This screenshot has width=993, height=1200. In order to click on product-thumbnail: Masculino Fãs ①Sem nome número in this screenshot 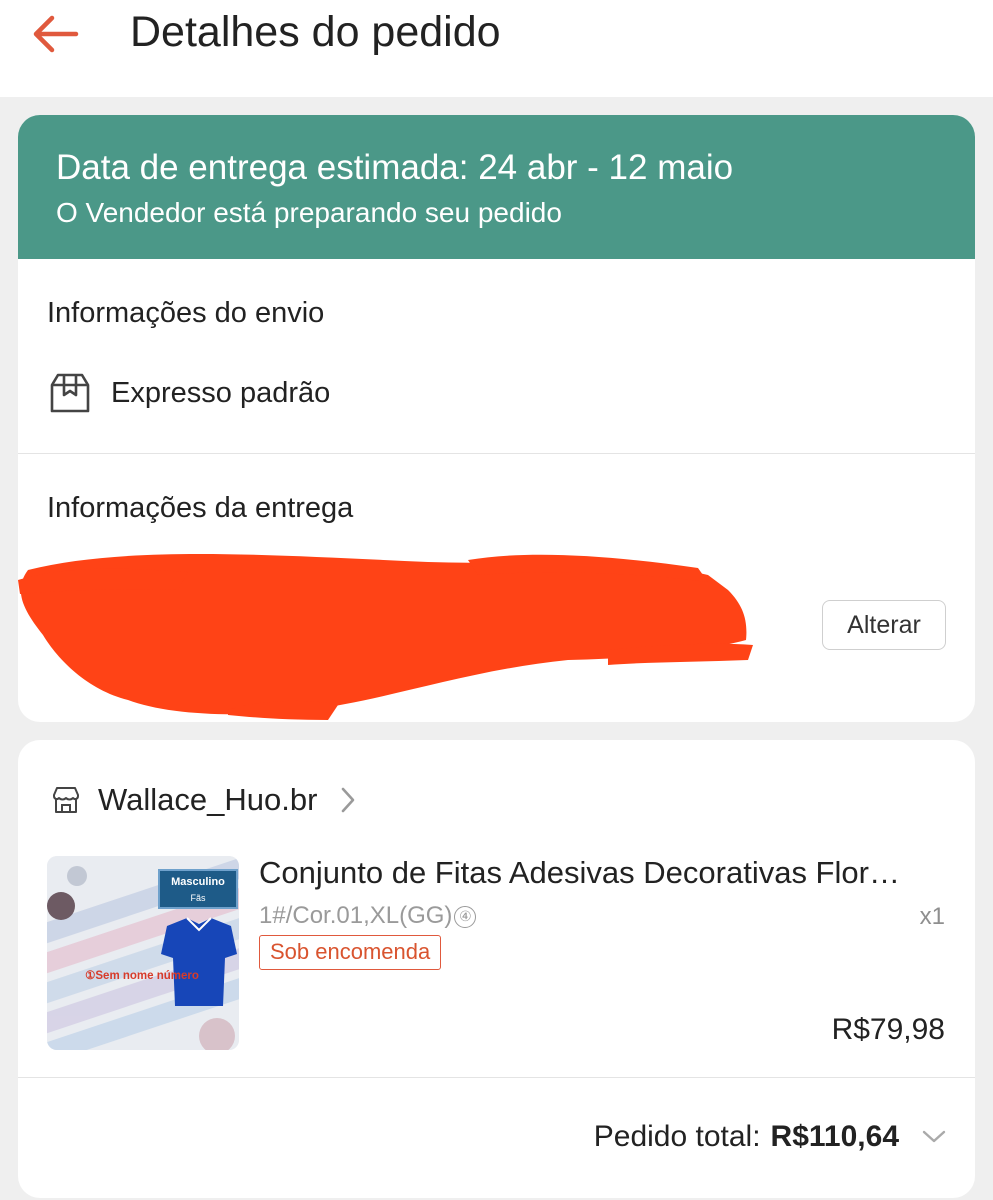, I will do `click(143, 953)`.